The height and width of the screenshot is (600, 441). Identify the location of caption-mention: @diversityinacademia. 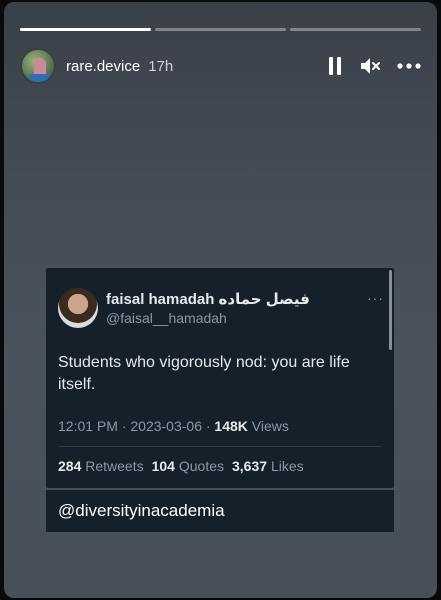
(141, 511).